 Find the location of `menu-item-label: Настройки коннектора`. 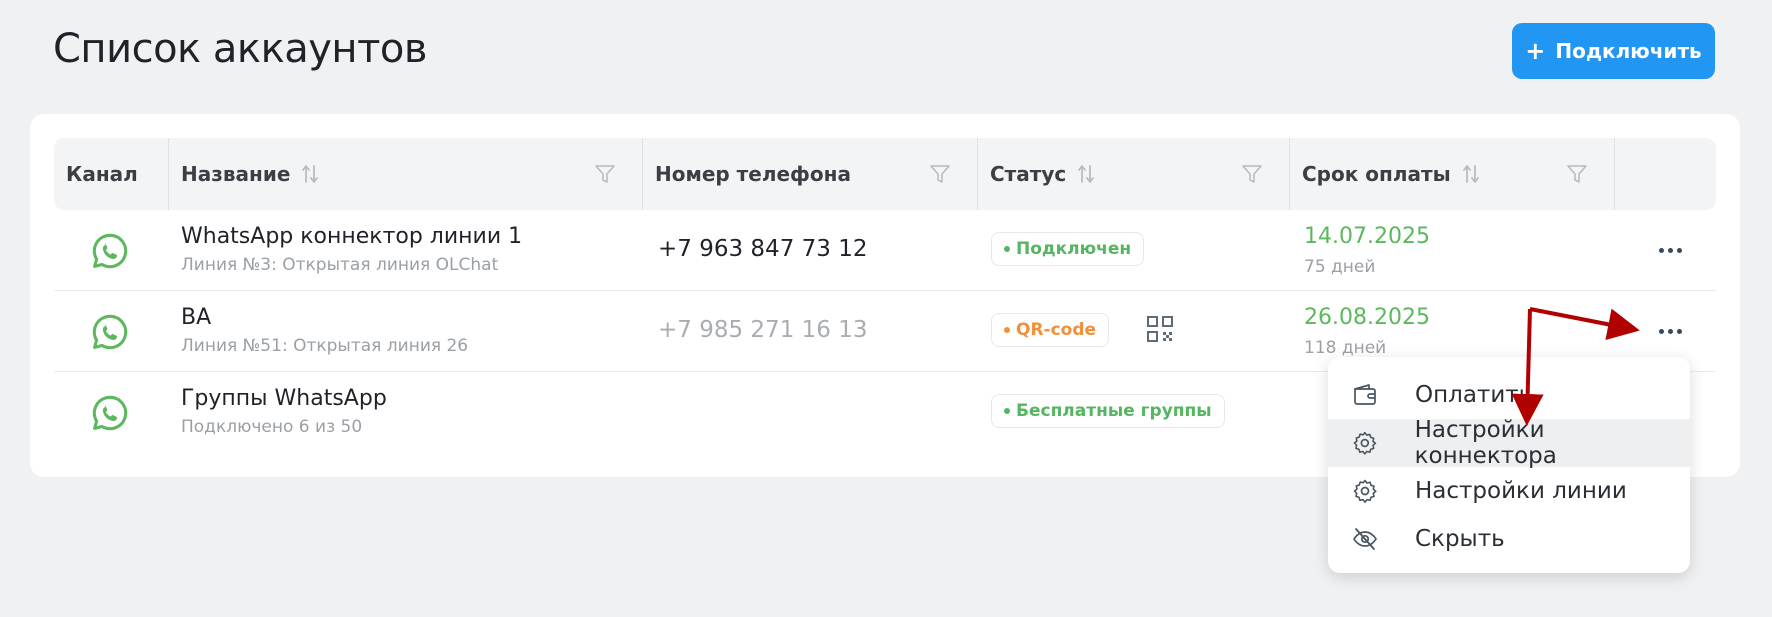

menu-item-label: Настройки коннектора is located at coordinates (1485, 443).